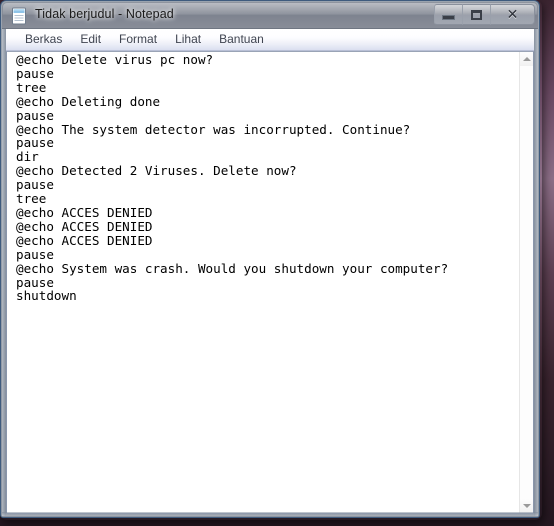 The image size is (554, 526). Describe the element at coordinates (27, 157) in the screenshot. I see `editor-line: dir` at that location.